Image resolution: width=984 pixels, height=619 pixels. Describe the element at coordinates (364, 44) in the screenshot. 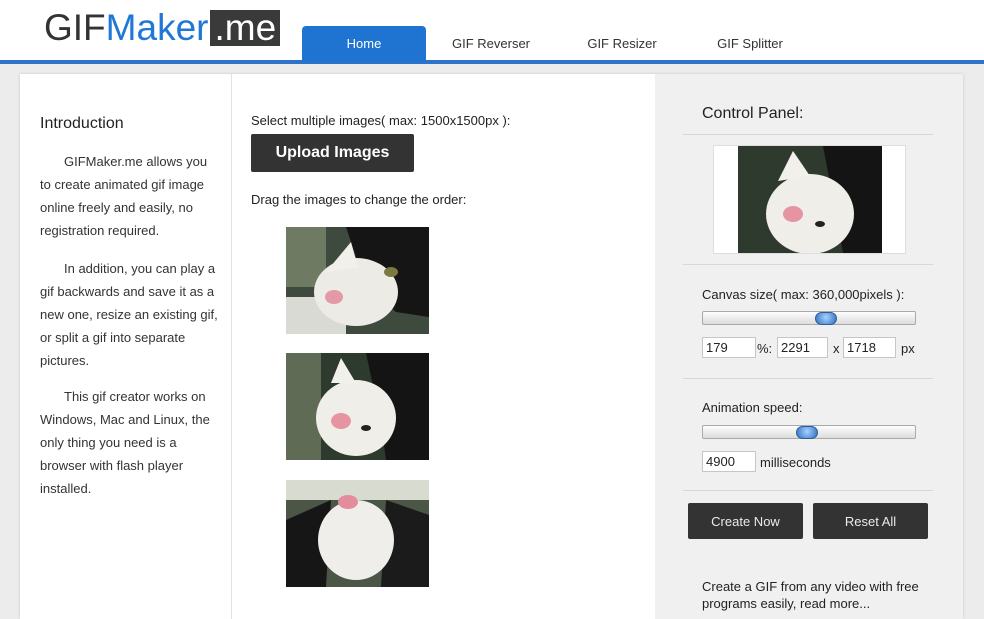

I see `tab-home: Home` at that location.